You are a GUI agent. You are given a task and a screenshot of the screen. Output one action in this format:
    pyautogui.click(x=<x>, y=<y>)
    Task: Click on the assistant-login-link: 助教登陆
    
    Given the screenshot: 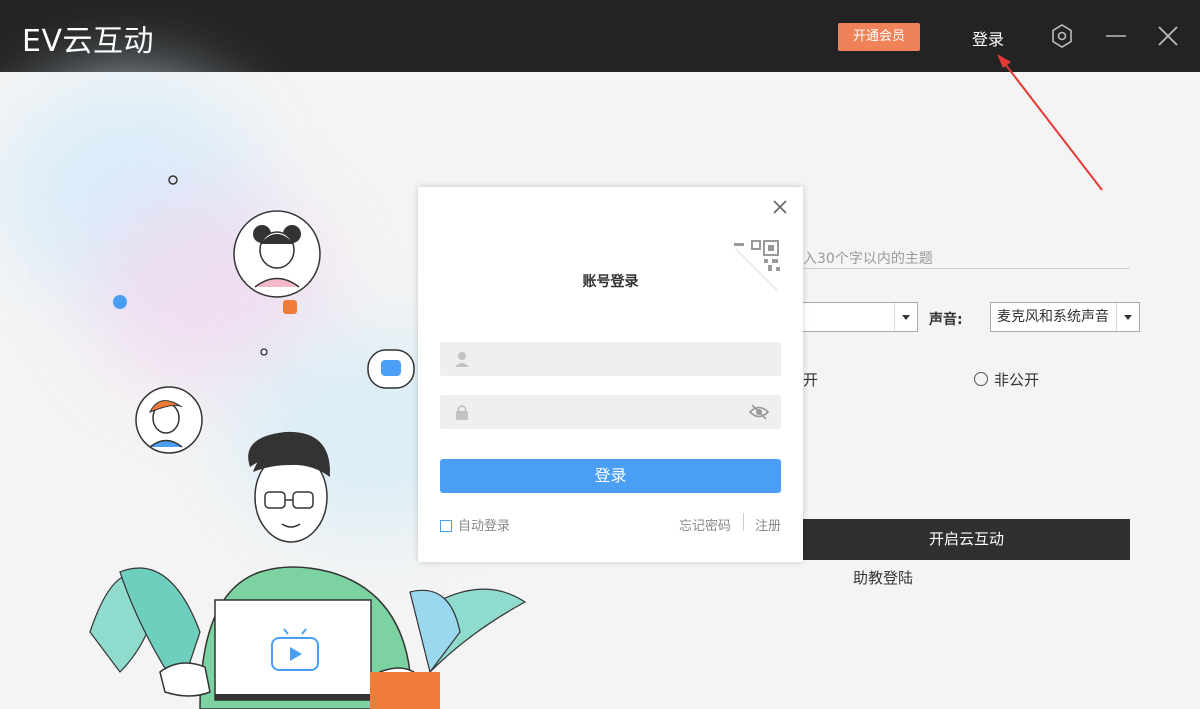 What is the action you would take?
    pyautogui.click(x=883, y=577)
    